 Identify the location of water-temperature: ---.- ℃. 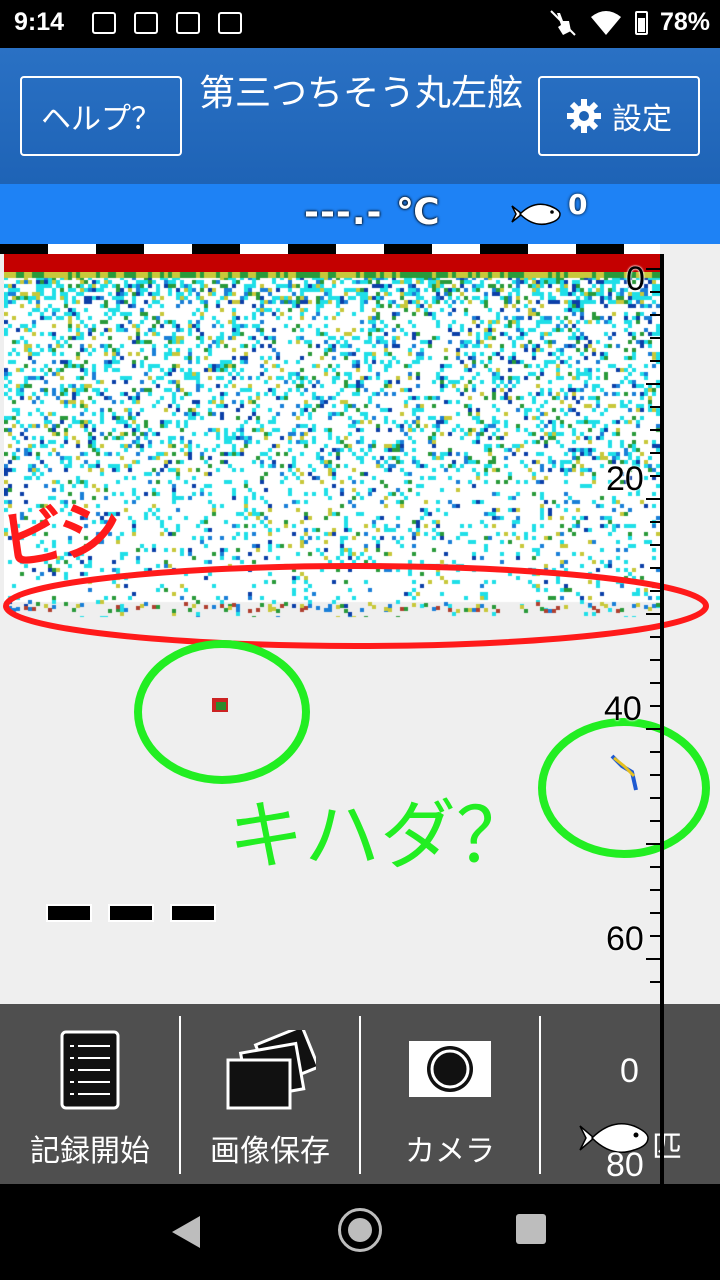
(372, 212).